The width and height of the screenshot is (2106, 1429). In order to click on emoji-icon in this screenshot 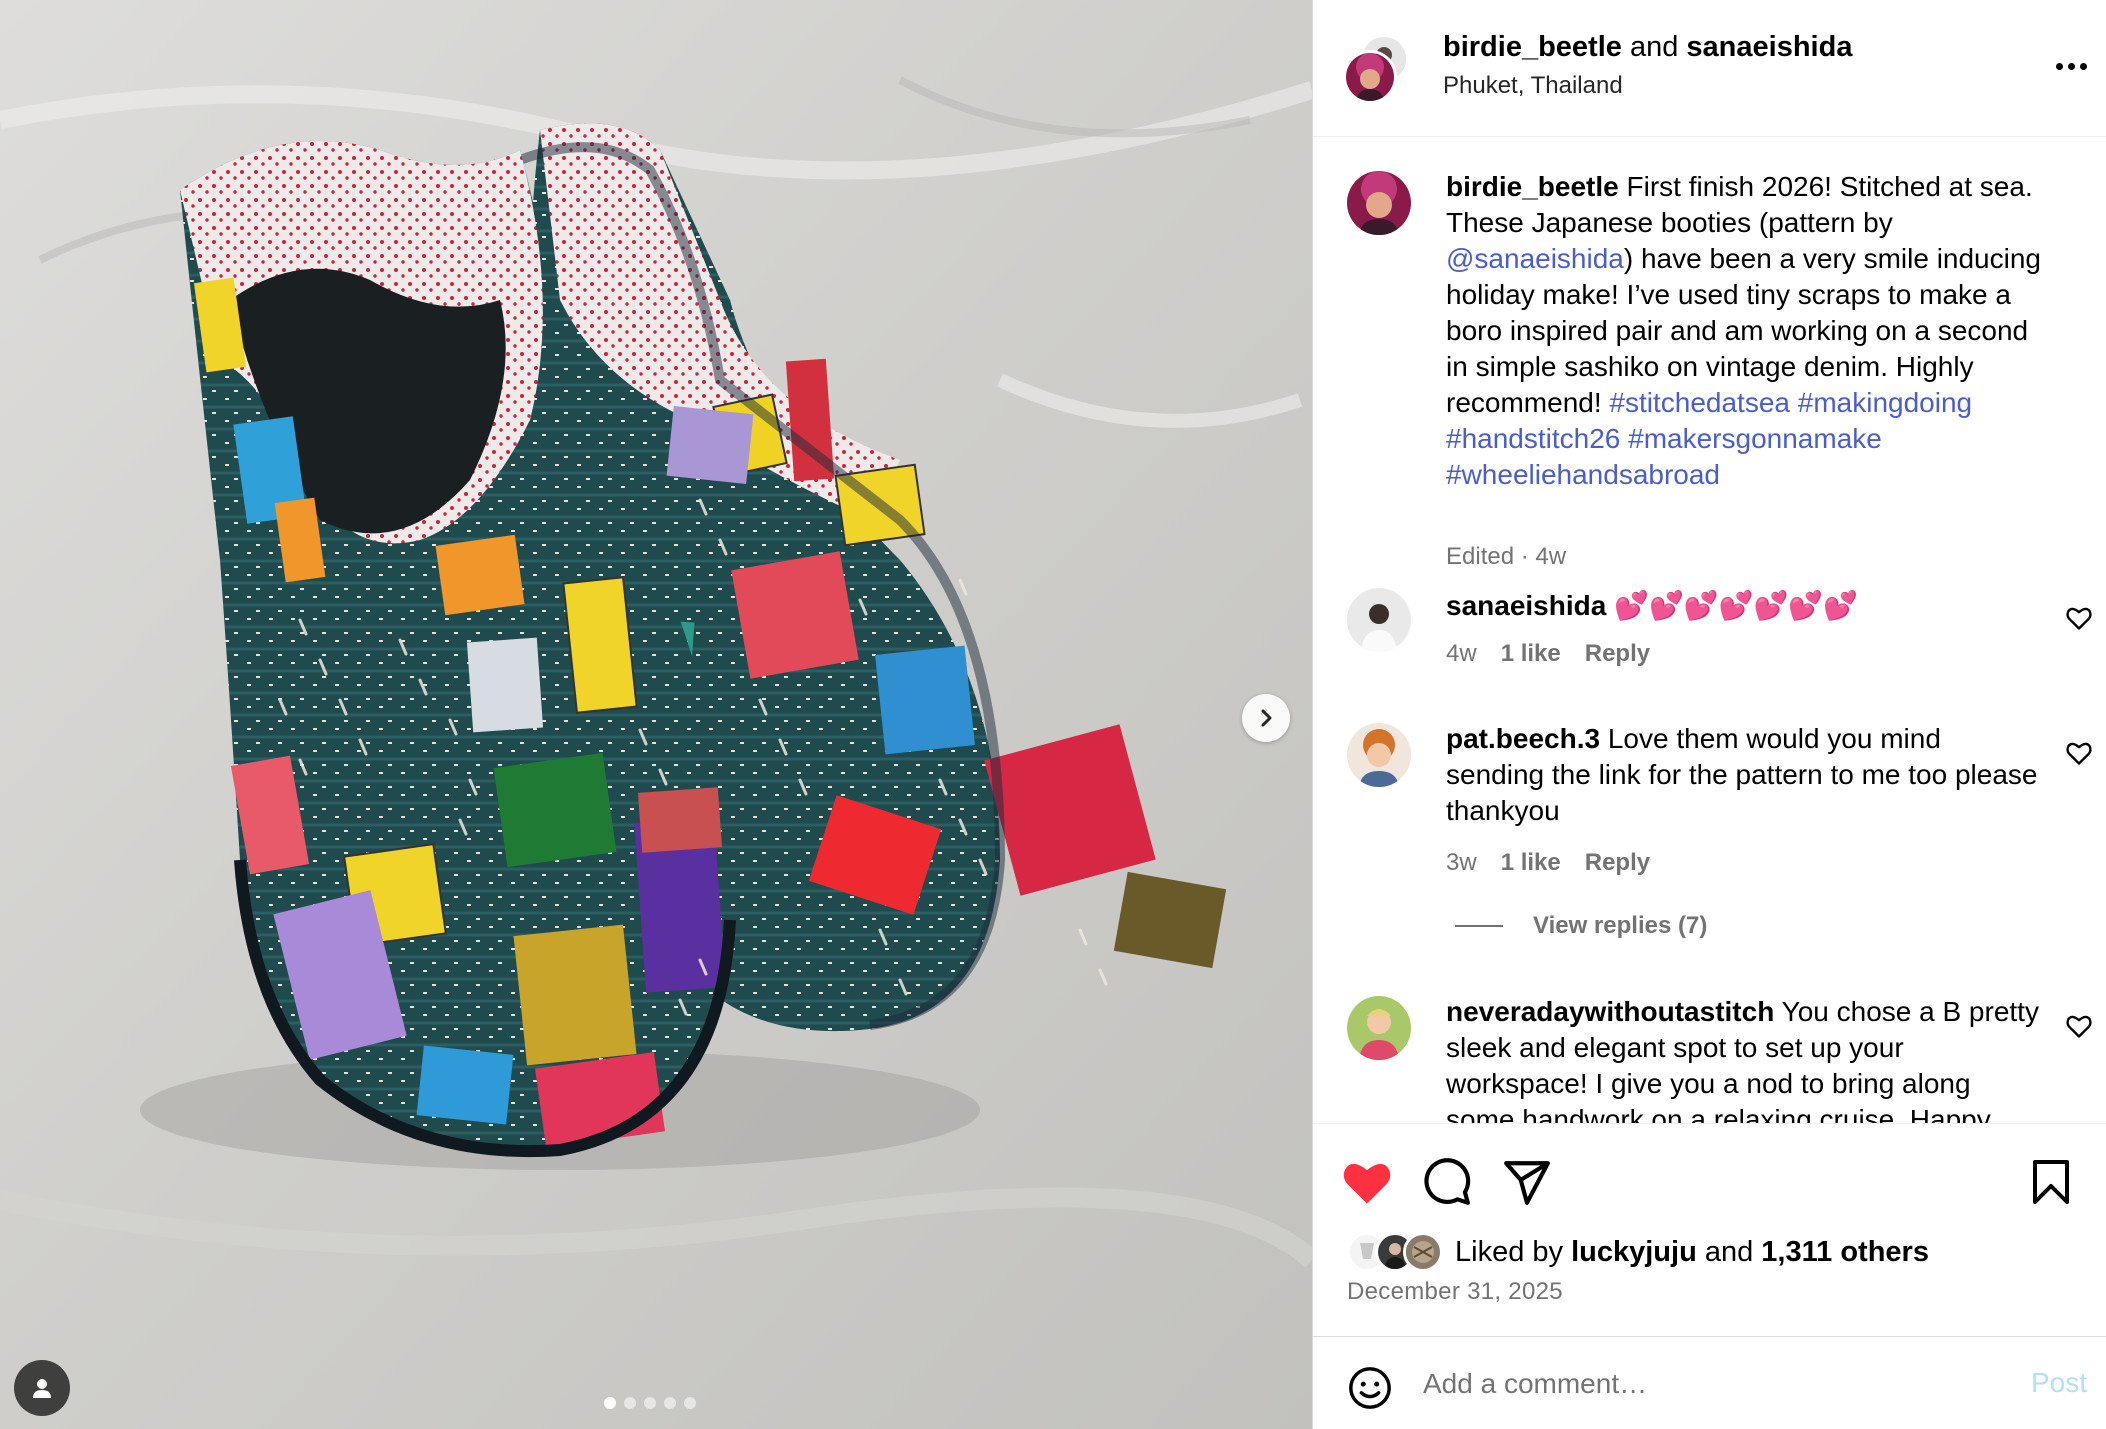, I will do `click(1370, 1388)`.